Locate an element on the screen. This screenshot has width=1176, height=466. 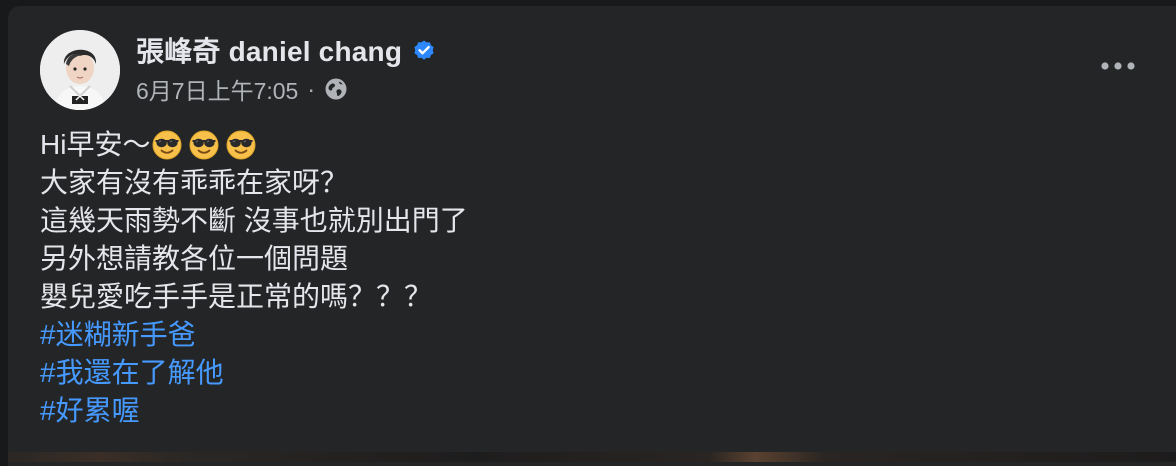
more-horizontal-icon is located at coordinates (1118, 66).